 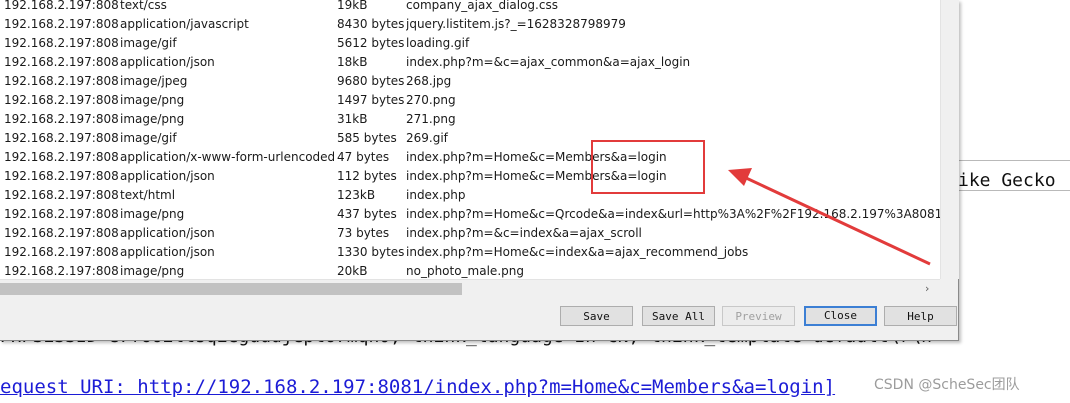 I want to click on request-url: company_ajax_dialog.css, so click(x=482, y=6).